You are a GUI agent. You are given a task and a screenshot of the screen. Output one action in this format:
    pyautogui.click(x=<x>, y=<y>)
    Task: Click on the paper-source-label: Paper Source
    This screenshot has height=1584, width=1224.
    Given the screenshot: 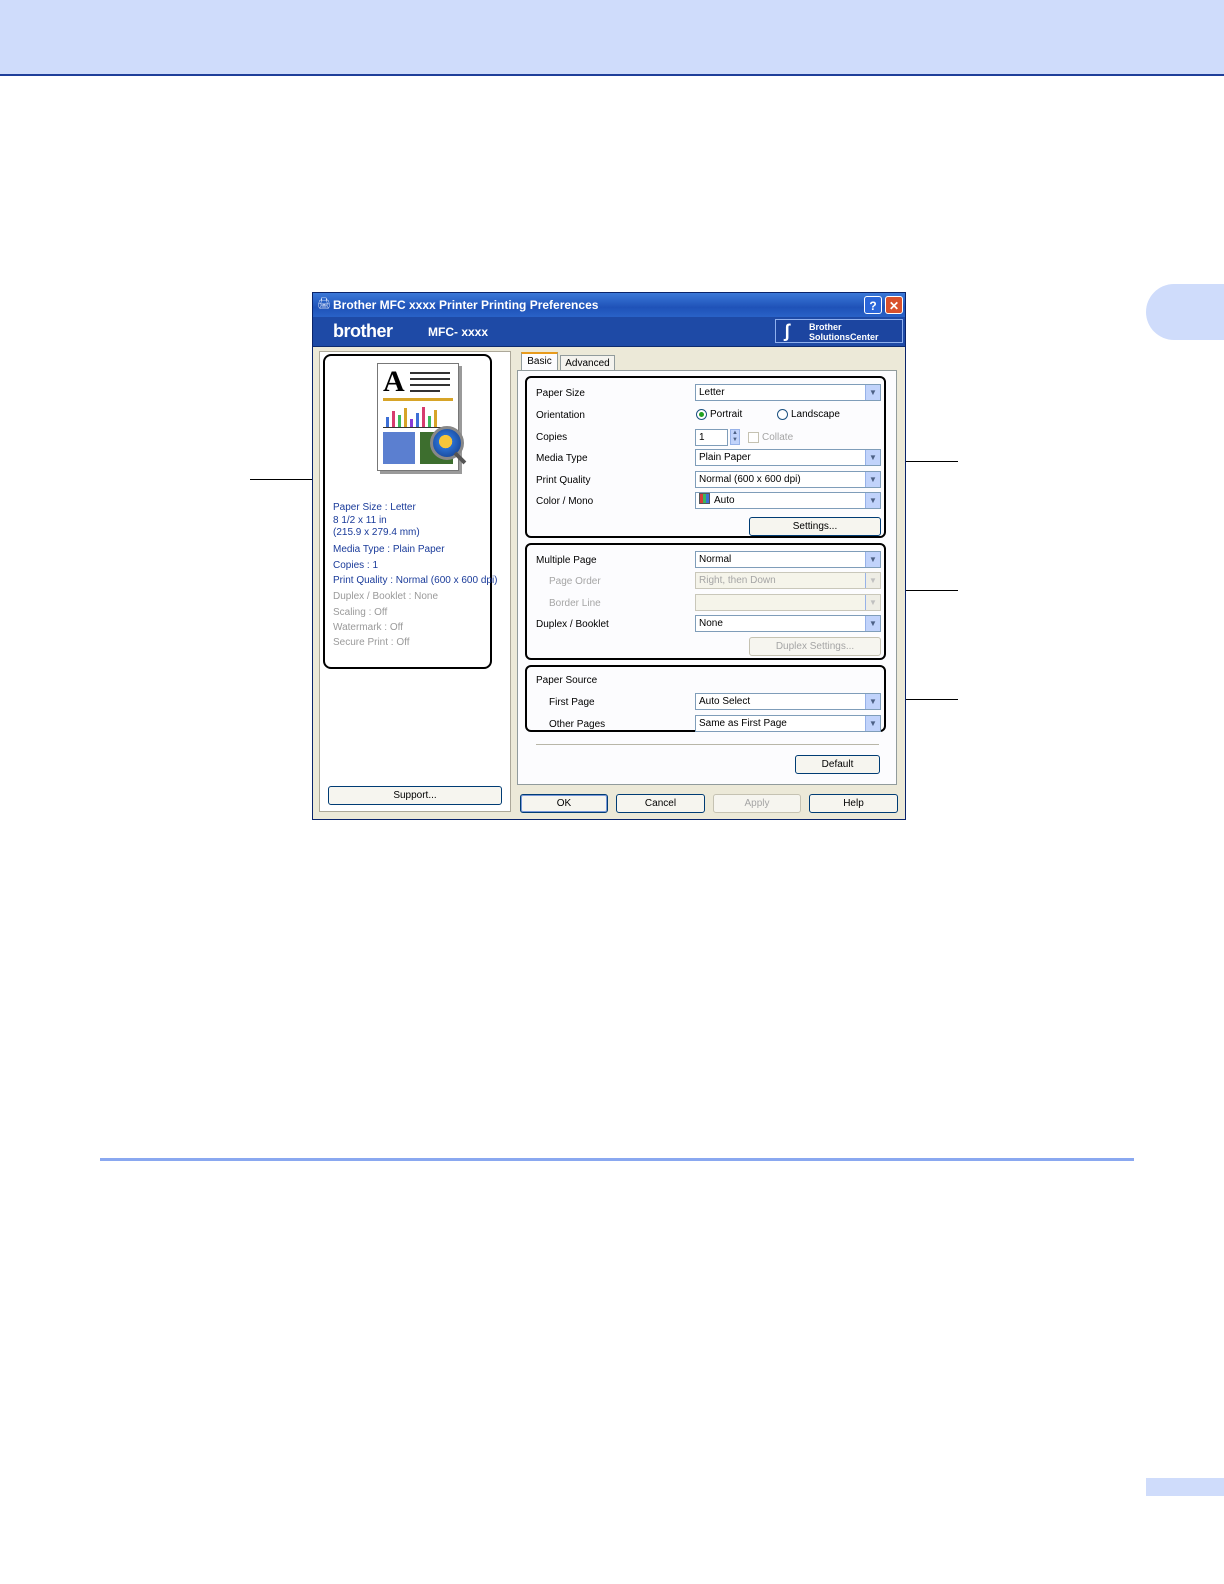 What is the action you would take?
    pyautogui.click(x=567, y=680)
    